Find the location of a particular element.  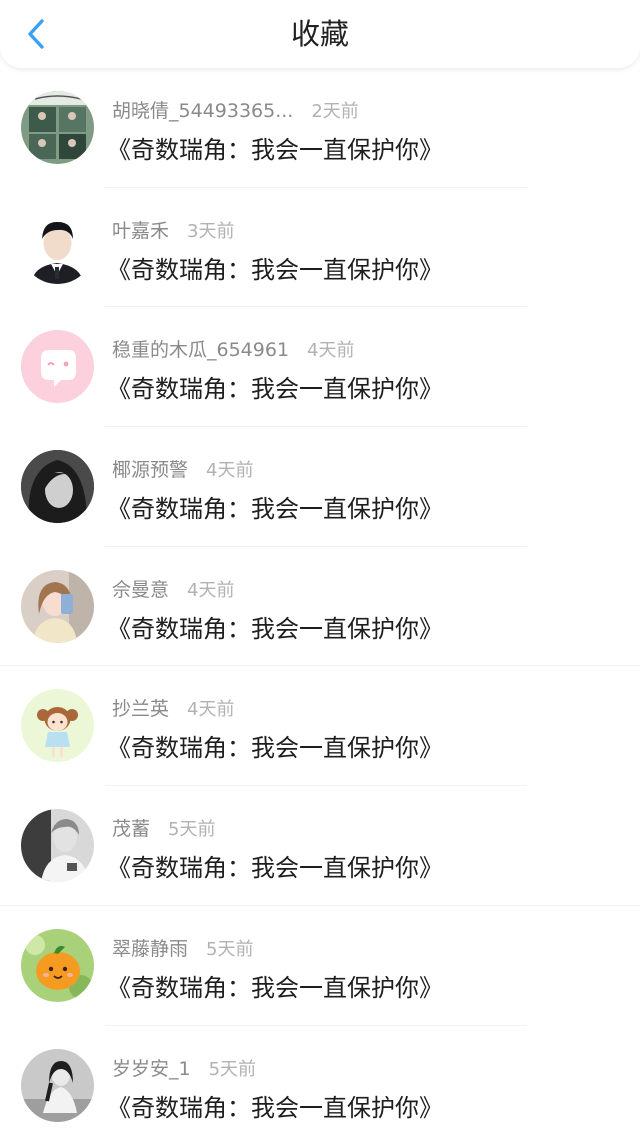

username: 茂蓄 is located at coordinates (131, 829).